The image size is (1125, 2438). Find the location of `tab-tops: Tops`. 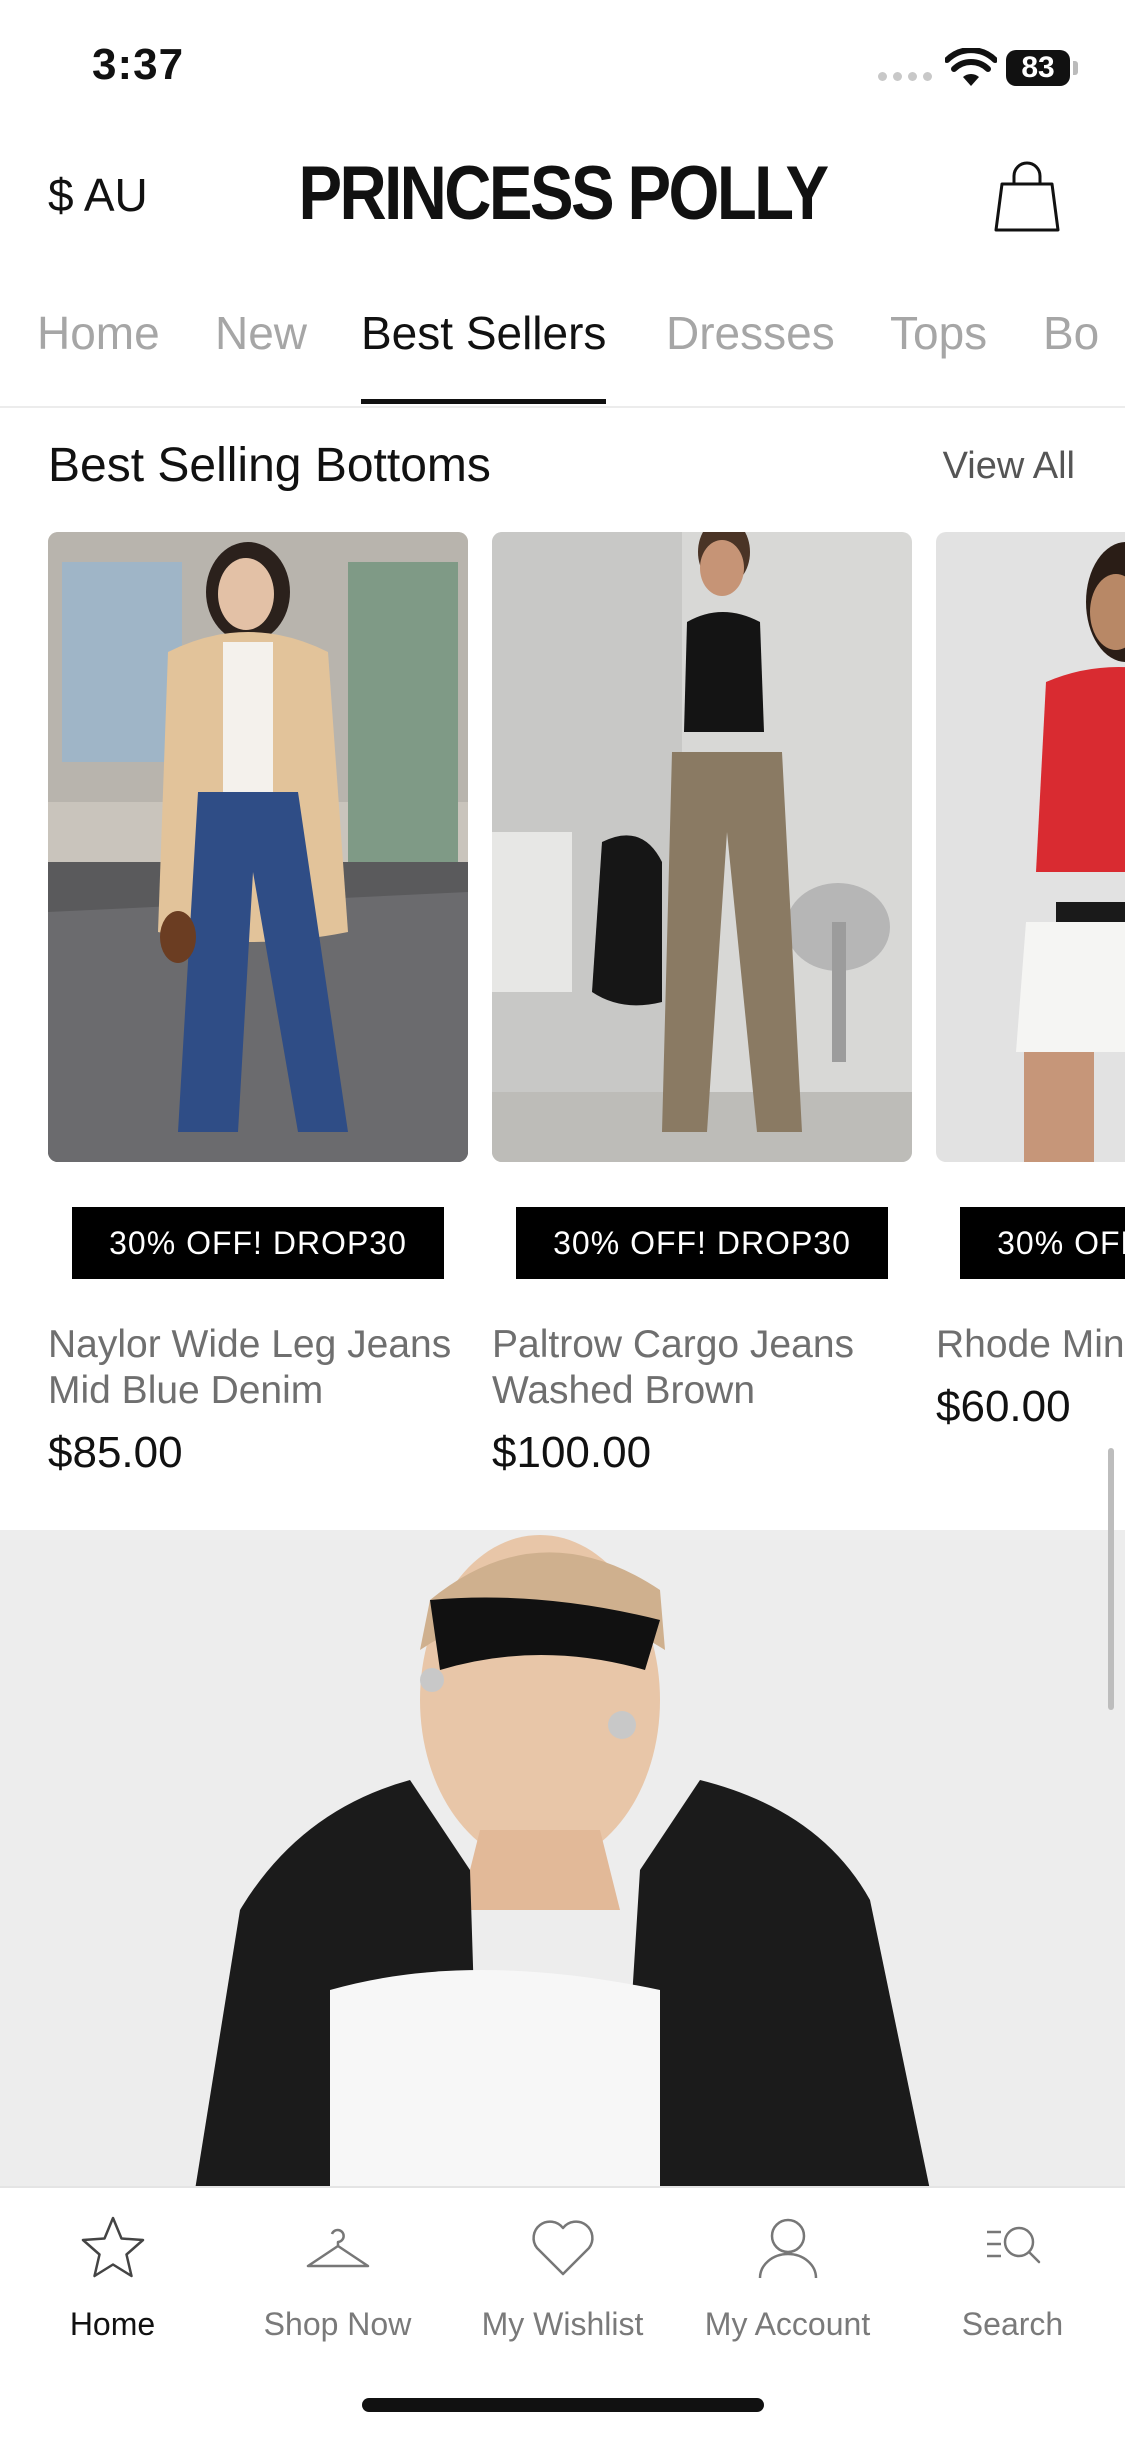

tab-tops: Tops is located at coordinates (938, 355).